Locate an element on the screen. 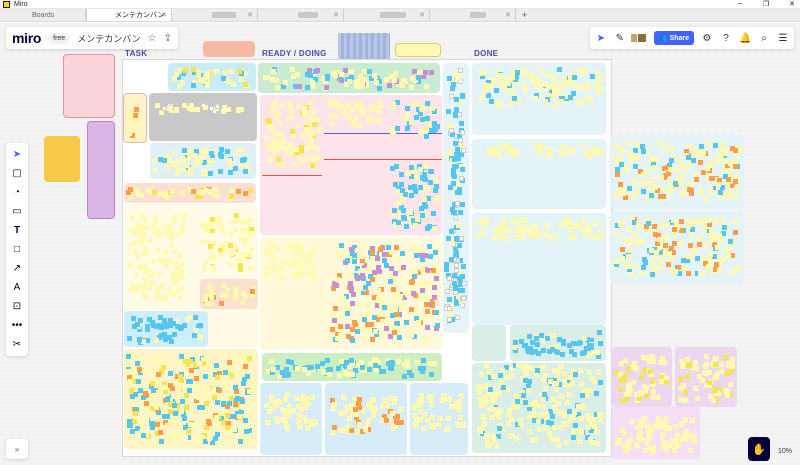  collaborator-avatars is located at coordinates (638, 38).